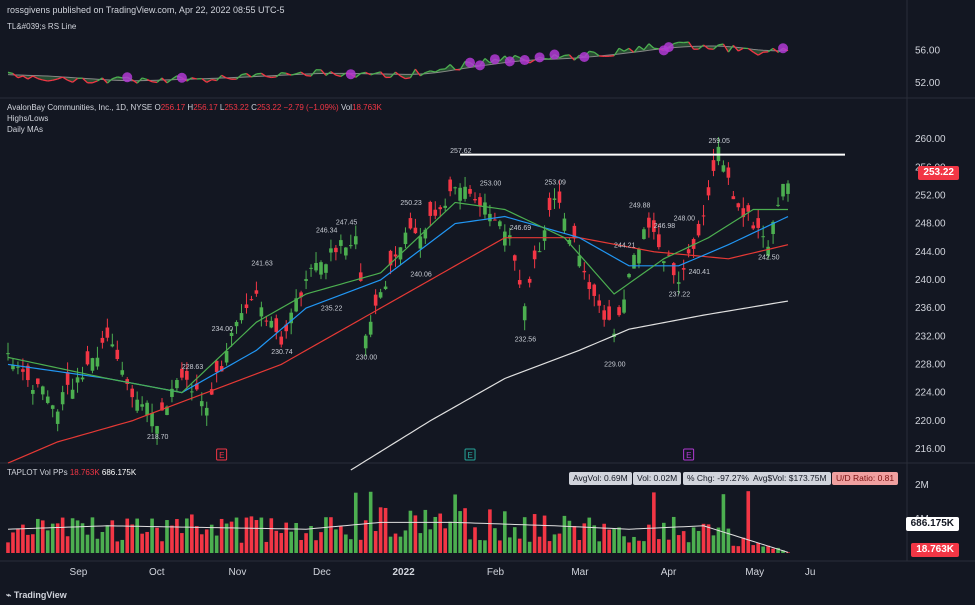  I want to click on last-price-badge: 253.22, so click(938, 173).